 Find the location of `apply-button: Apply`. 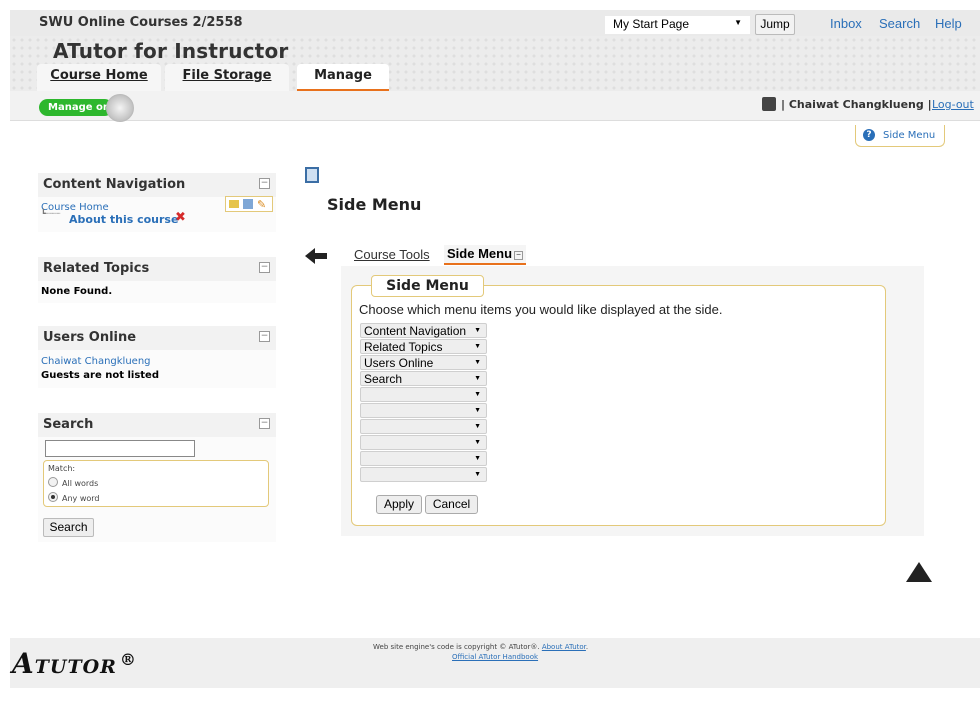

apply-button: Apply is located at coordinates (399, 504).